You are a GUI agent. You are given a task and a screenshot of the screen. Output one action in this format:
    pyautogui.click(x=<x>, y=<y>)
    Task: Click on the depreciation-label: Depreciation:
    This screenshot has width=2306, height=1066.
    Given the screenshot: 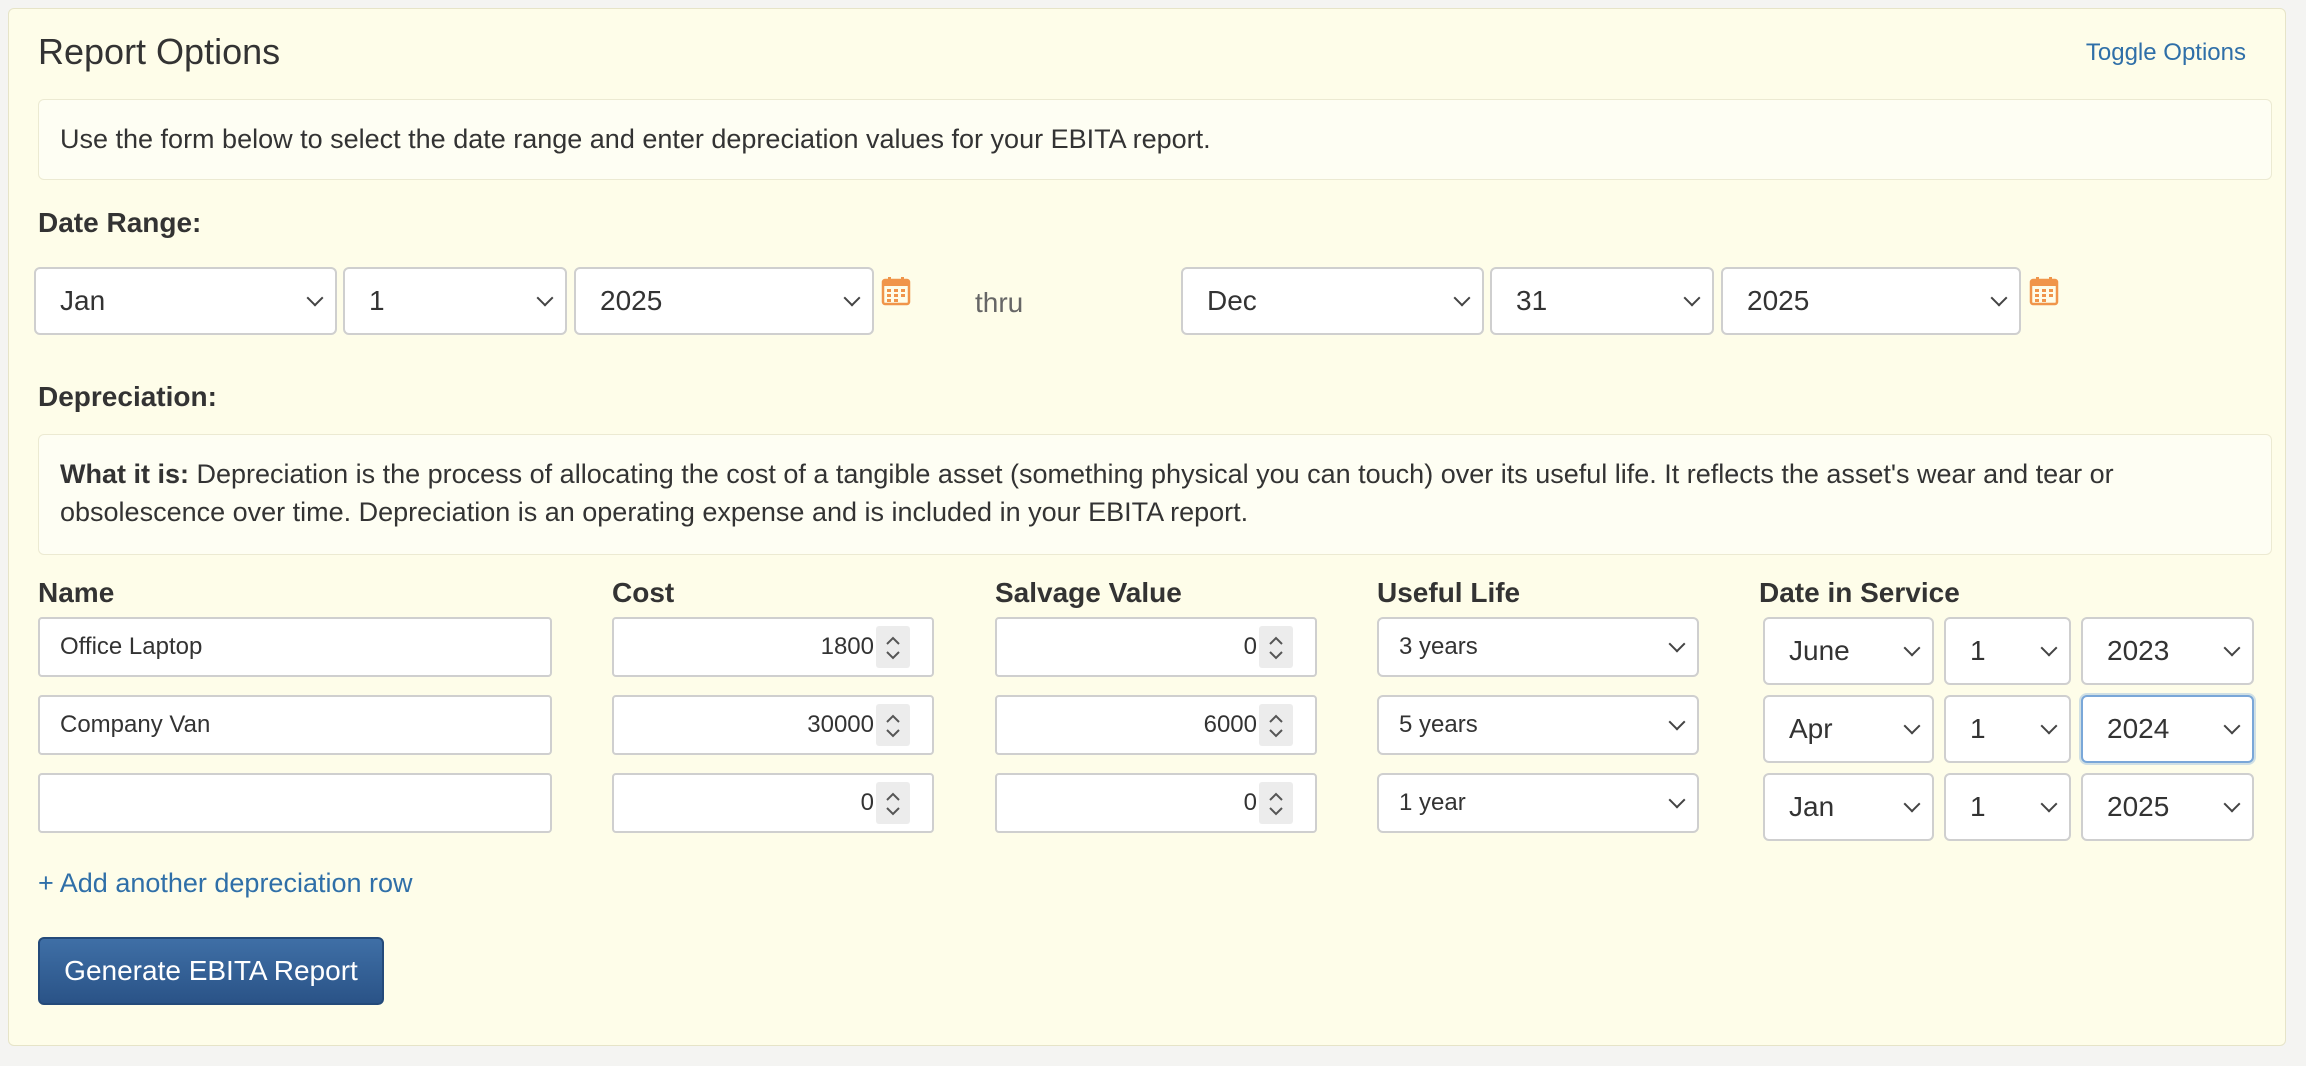 What is the action you would take?
    pyautogui.click(x=127, y=396)
    